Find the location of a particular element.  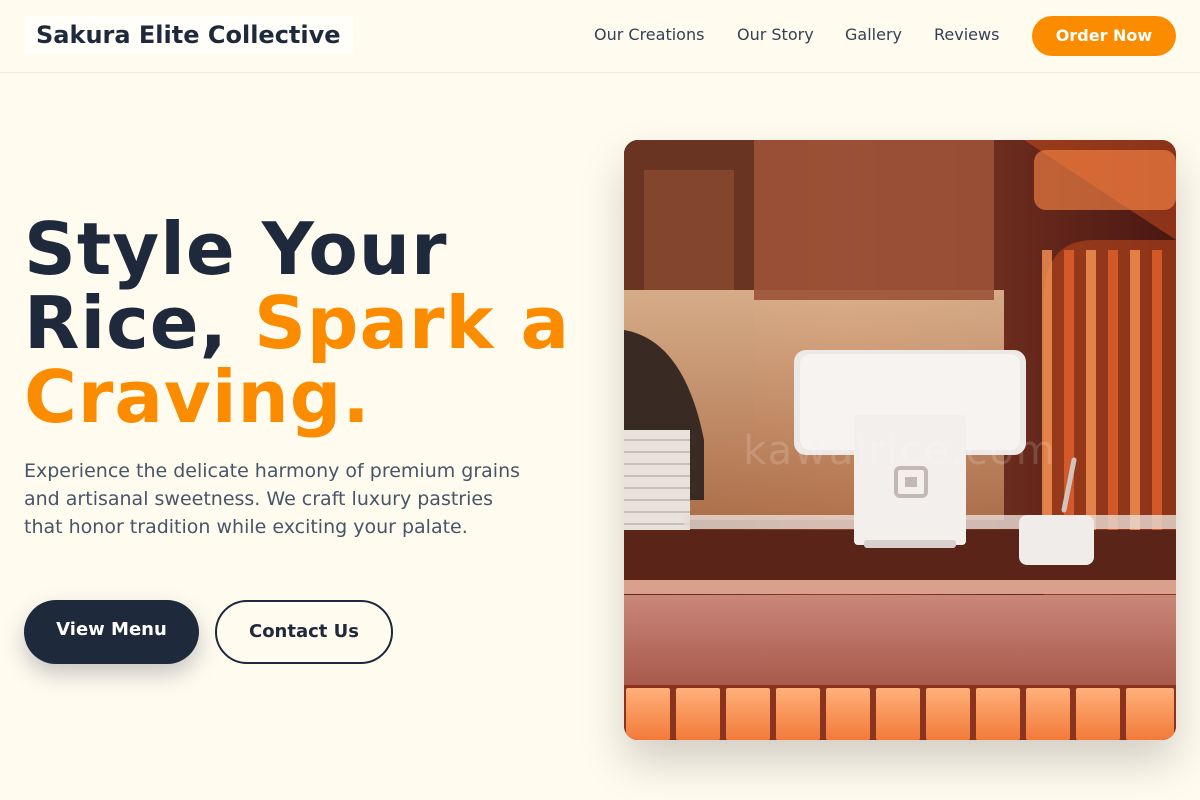

nav-link-our-story: Our Story is located at coordinates (775, 35).